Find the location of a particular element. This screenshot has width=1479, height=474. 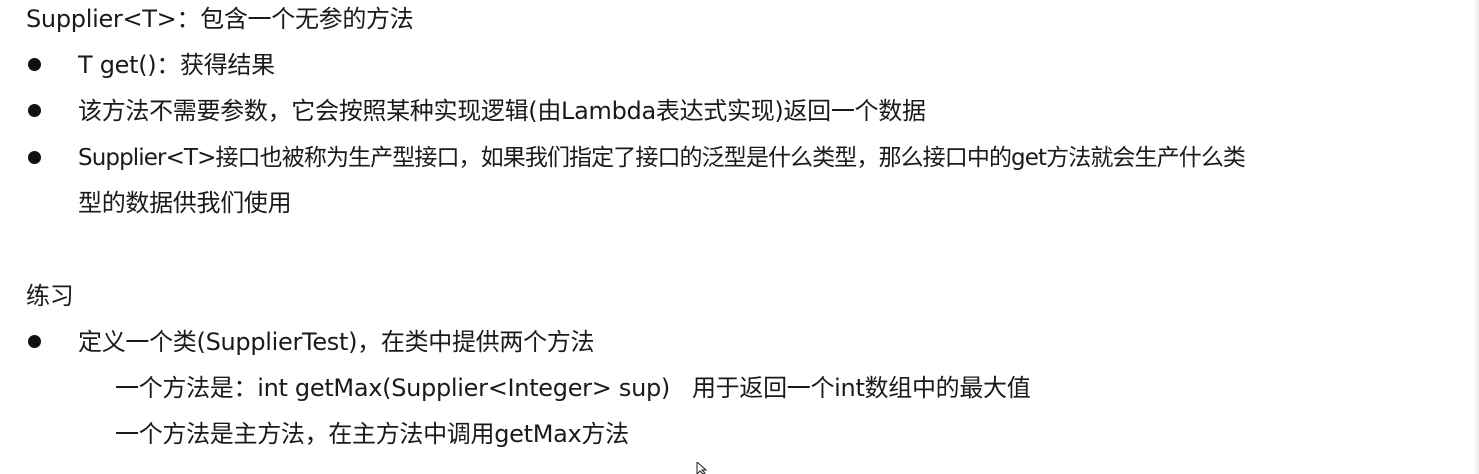

mouse-cursor-icon is located at coordinates (702, 468).